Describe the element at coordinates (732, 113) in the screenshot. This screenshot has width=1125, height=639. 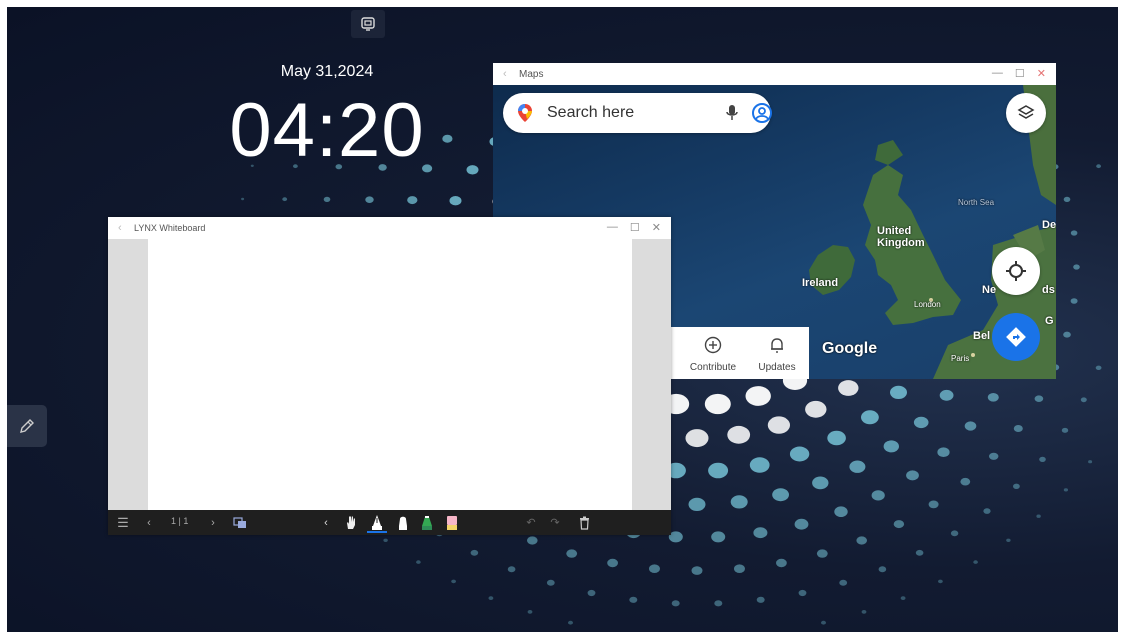
I see `microphone-icon` at that location.